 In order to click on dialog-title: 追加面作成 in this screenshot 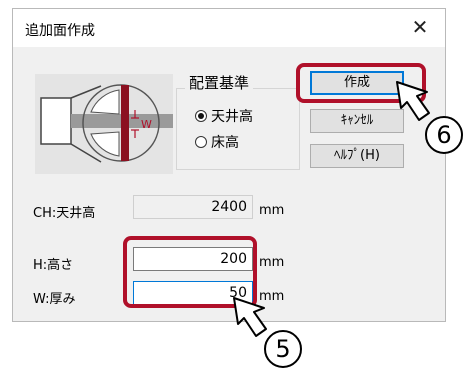, I will do `click(60, 31)`.